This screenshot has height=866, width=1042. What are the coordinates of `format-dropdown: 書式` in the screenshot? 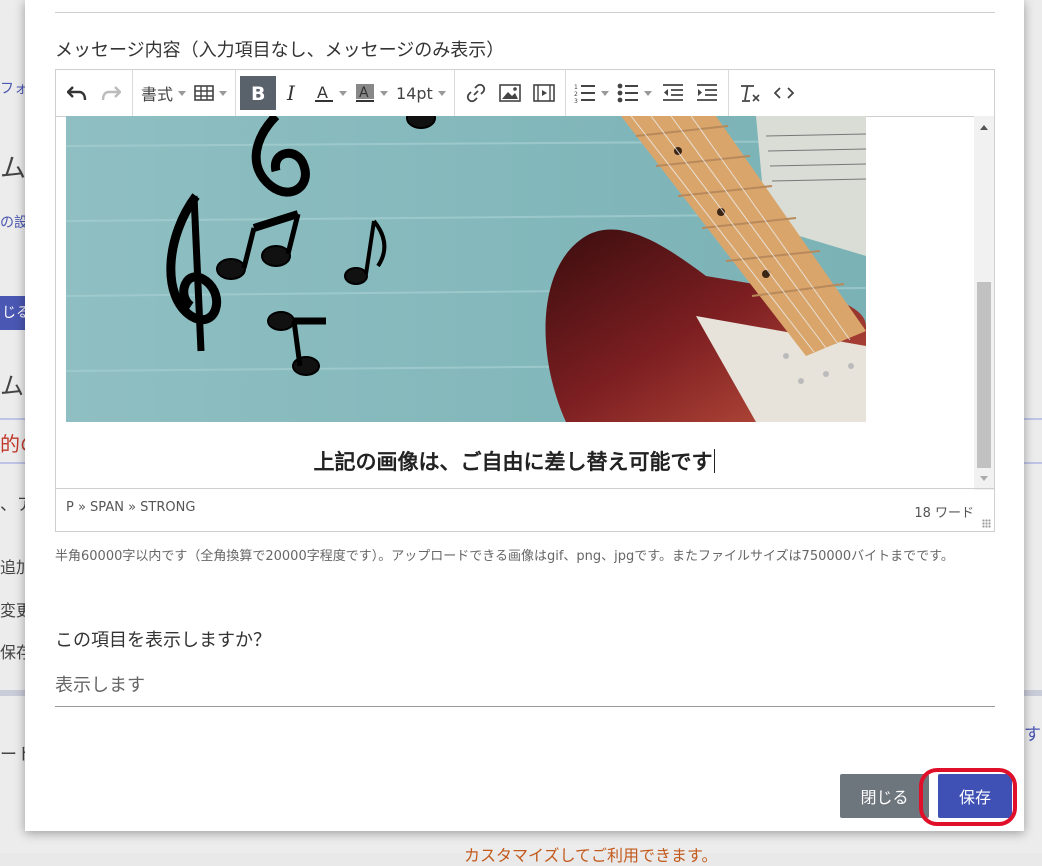 It's located at (163, 93).